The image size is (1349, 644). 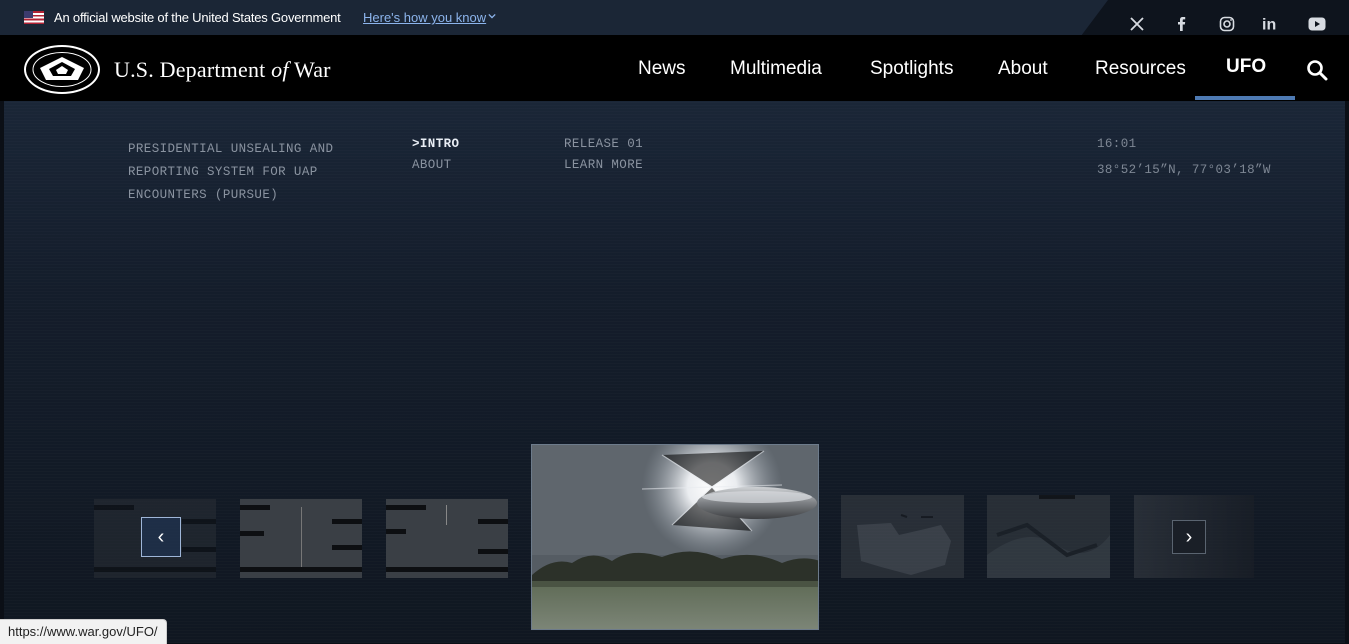 What do you see at coordinates (432, 165) in the screenshot?
I see `menu-about: ABOUT` at bounding box center [432, 165].